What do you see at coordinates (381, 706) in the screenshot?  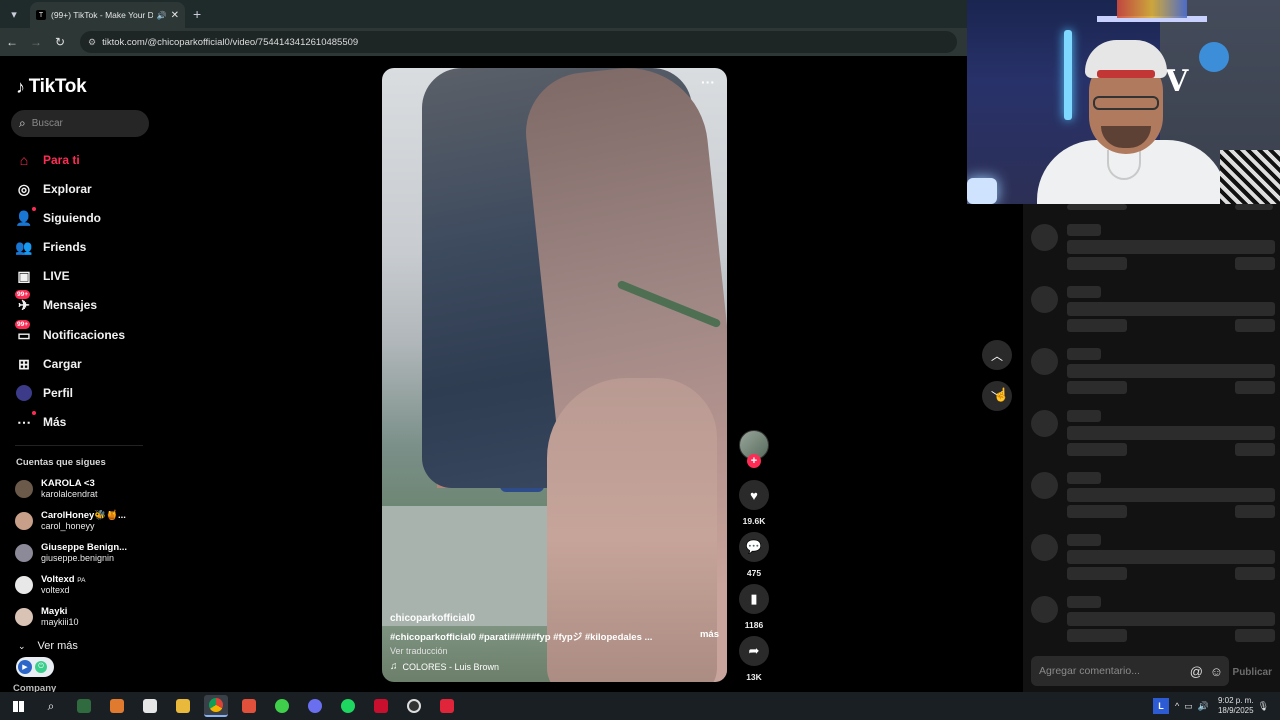 I see `app-red-icon` at bounding box center [381, 706].